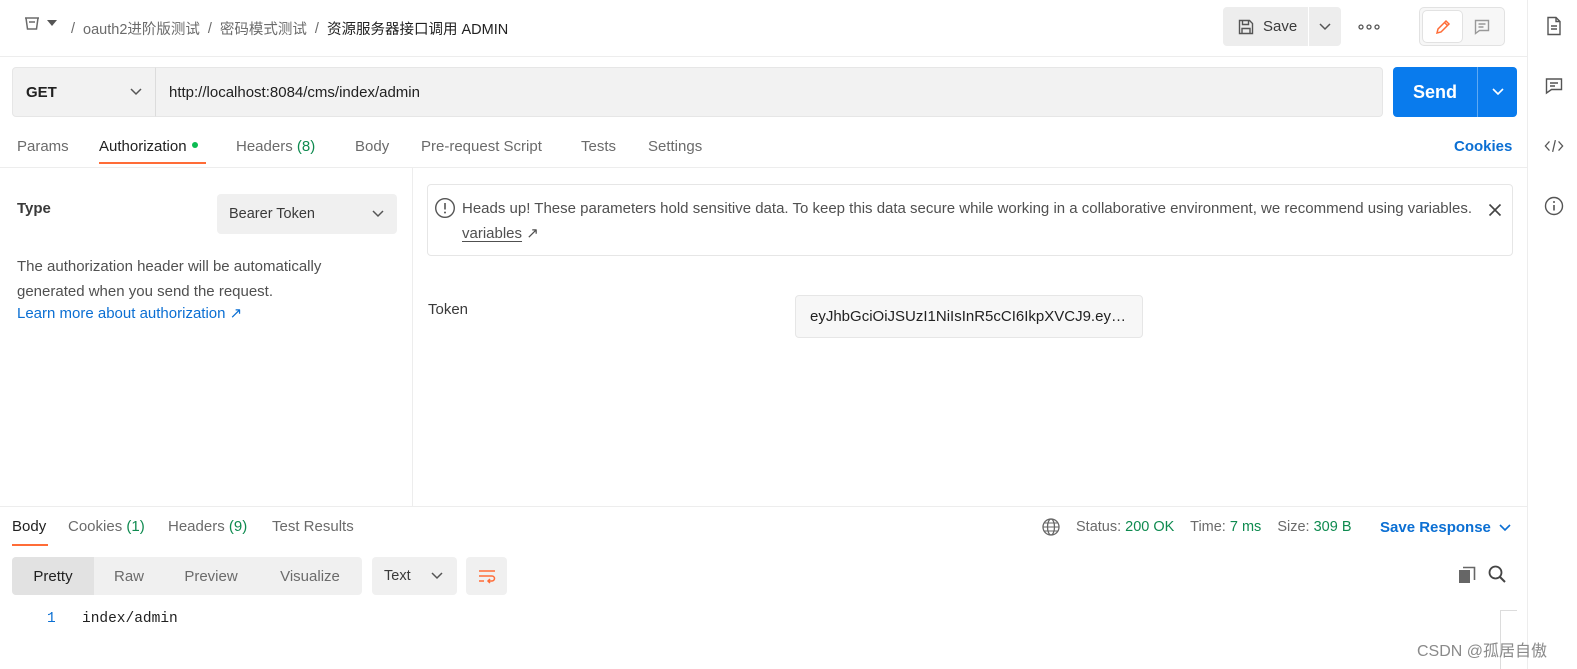 The image size is (1577, 669). Describe the element at coordinates (1208, 527) in the screenshot. I see `time-label: Time:` at that location.